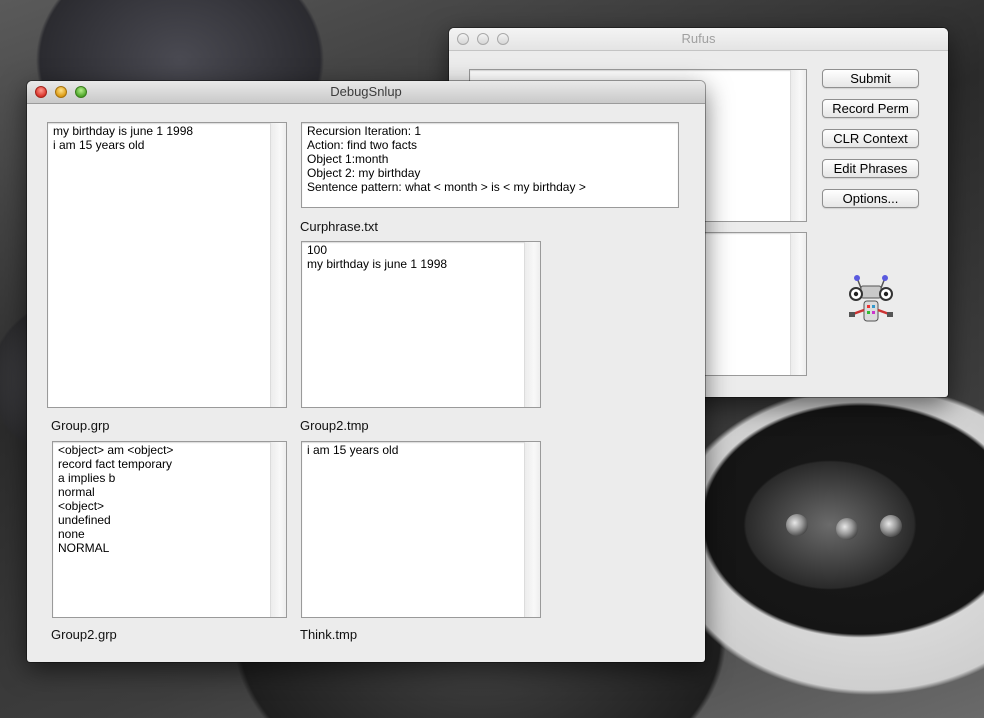 The image size is (984, 718). I want to click on window-title: DebugSnlup, so click(366, 91).